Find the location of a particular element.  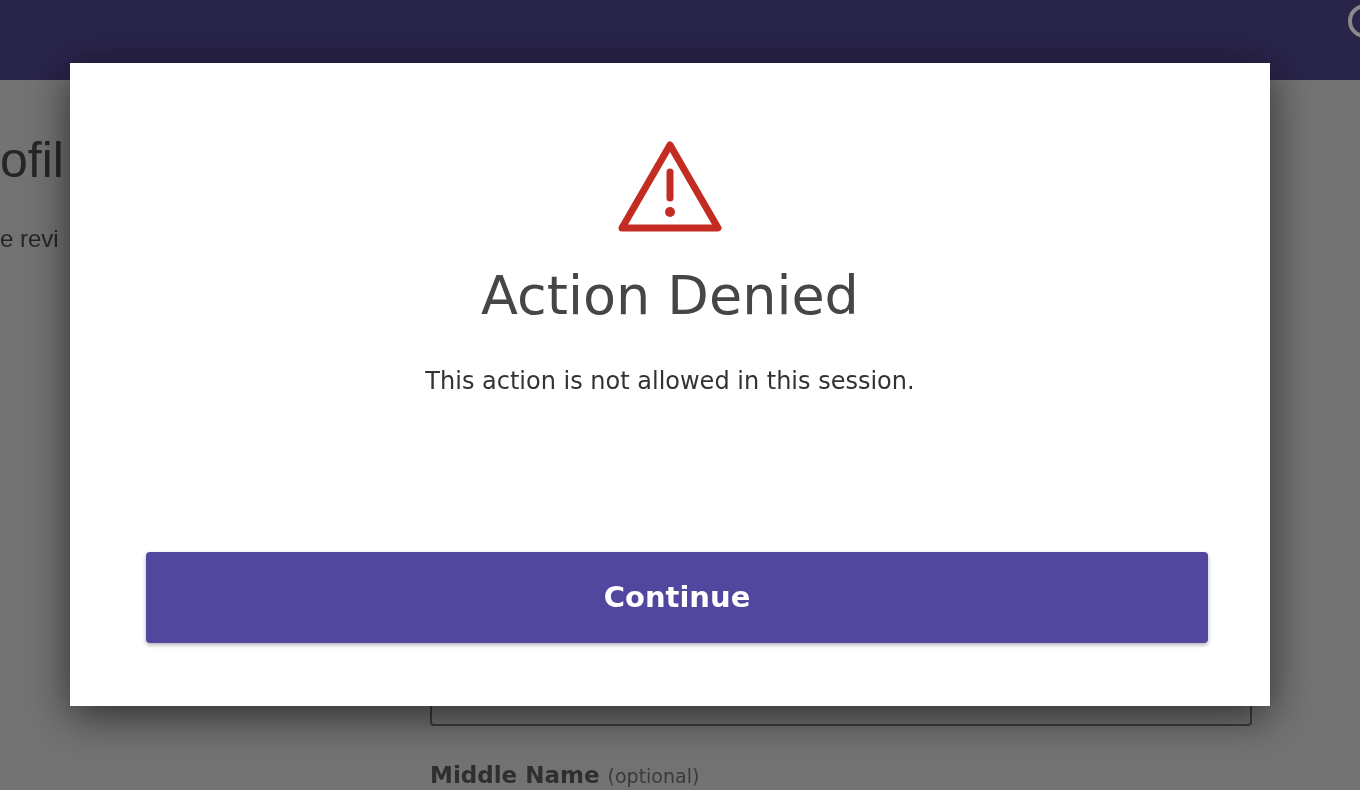

field-label: Middle Name (optional) is located at coordinates (565, 775).